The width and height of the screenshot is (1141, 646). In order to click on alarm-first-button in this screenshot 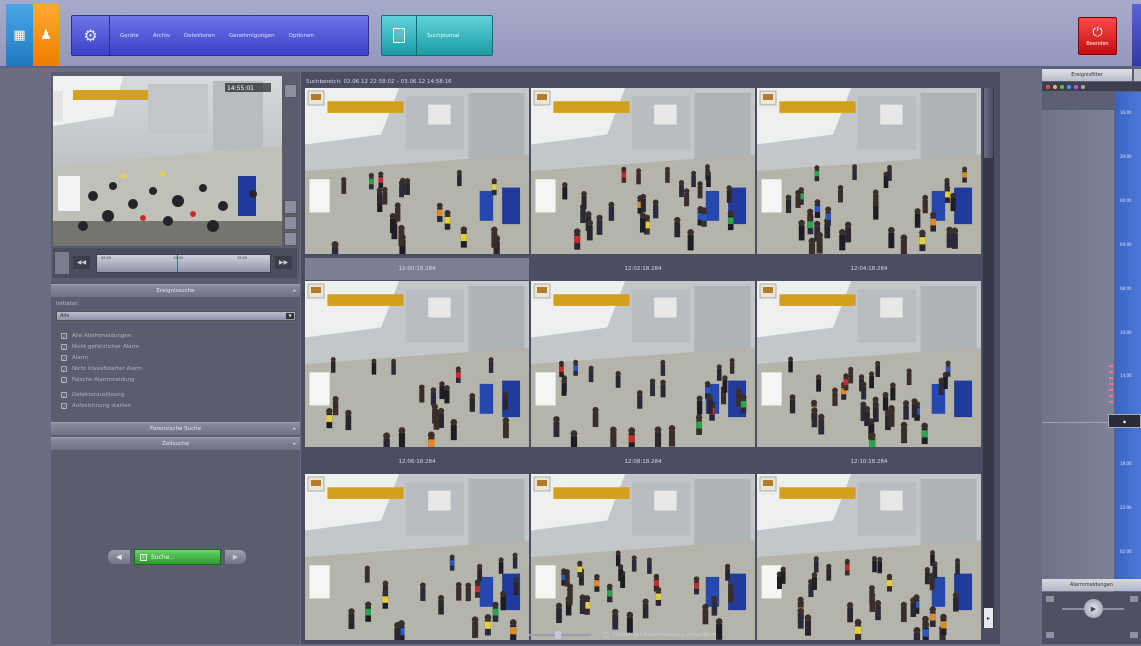, I will do `click(1050, 635)`.